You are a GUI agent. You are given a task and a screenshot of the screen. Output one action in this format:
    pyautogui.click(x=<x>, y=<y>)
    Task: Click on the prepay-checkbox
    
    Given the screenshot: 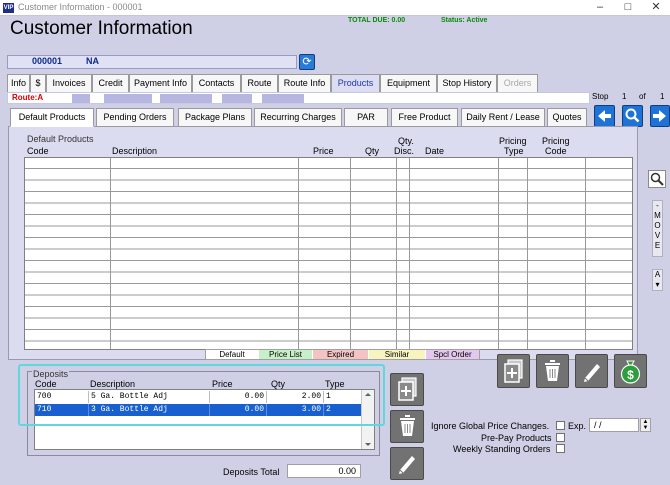 What is the action you would take?
    pyautogui.click(x=560, y=437)
    